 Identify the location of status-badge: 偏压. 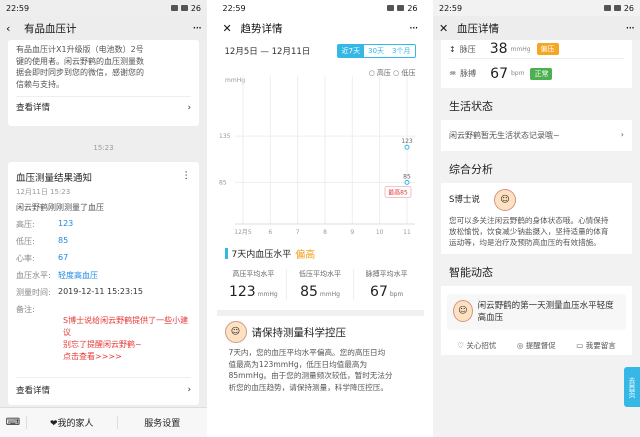
(547, 49).